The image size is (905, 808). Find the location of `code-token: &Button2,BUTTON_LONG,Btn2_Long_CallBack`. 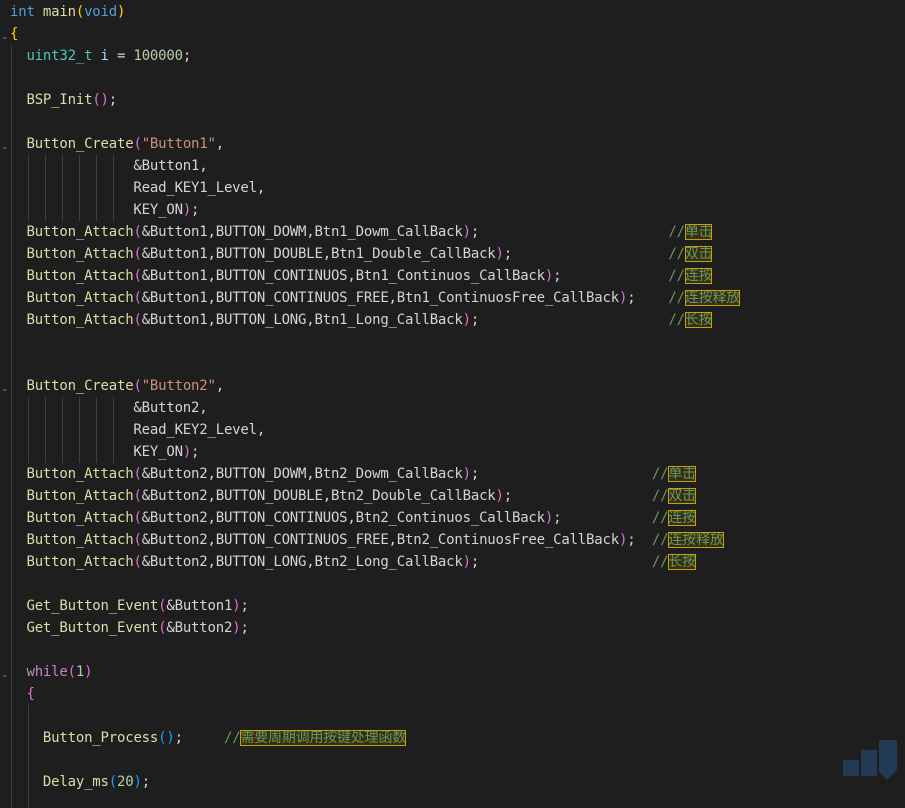

code-token: &Button2,BUTTON_LONG,Btn2_Long_CallBack is located at coordinates (302, 562).